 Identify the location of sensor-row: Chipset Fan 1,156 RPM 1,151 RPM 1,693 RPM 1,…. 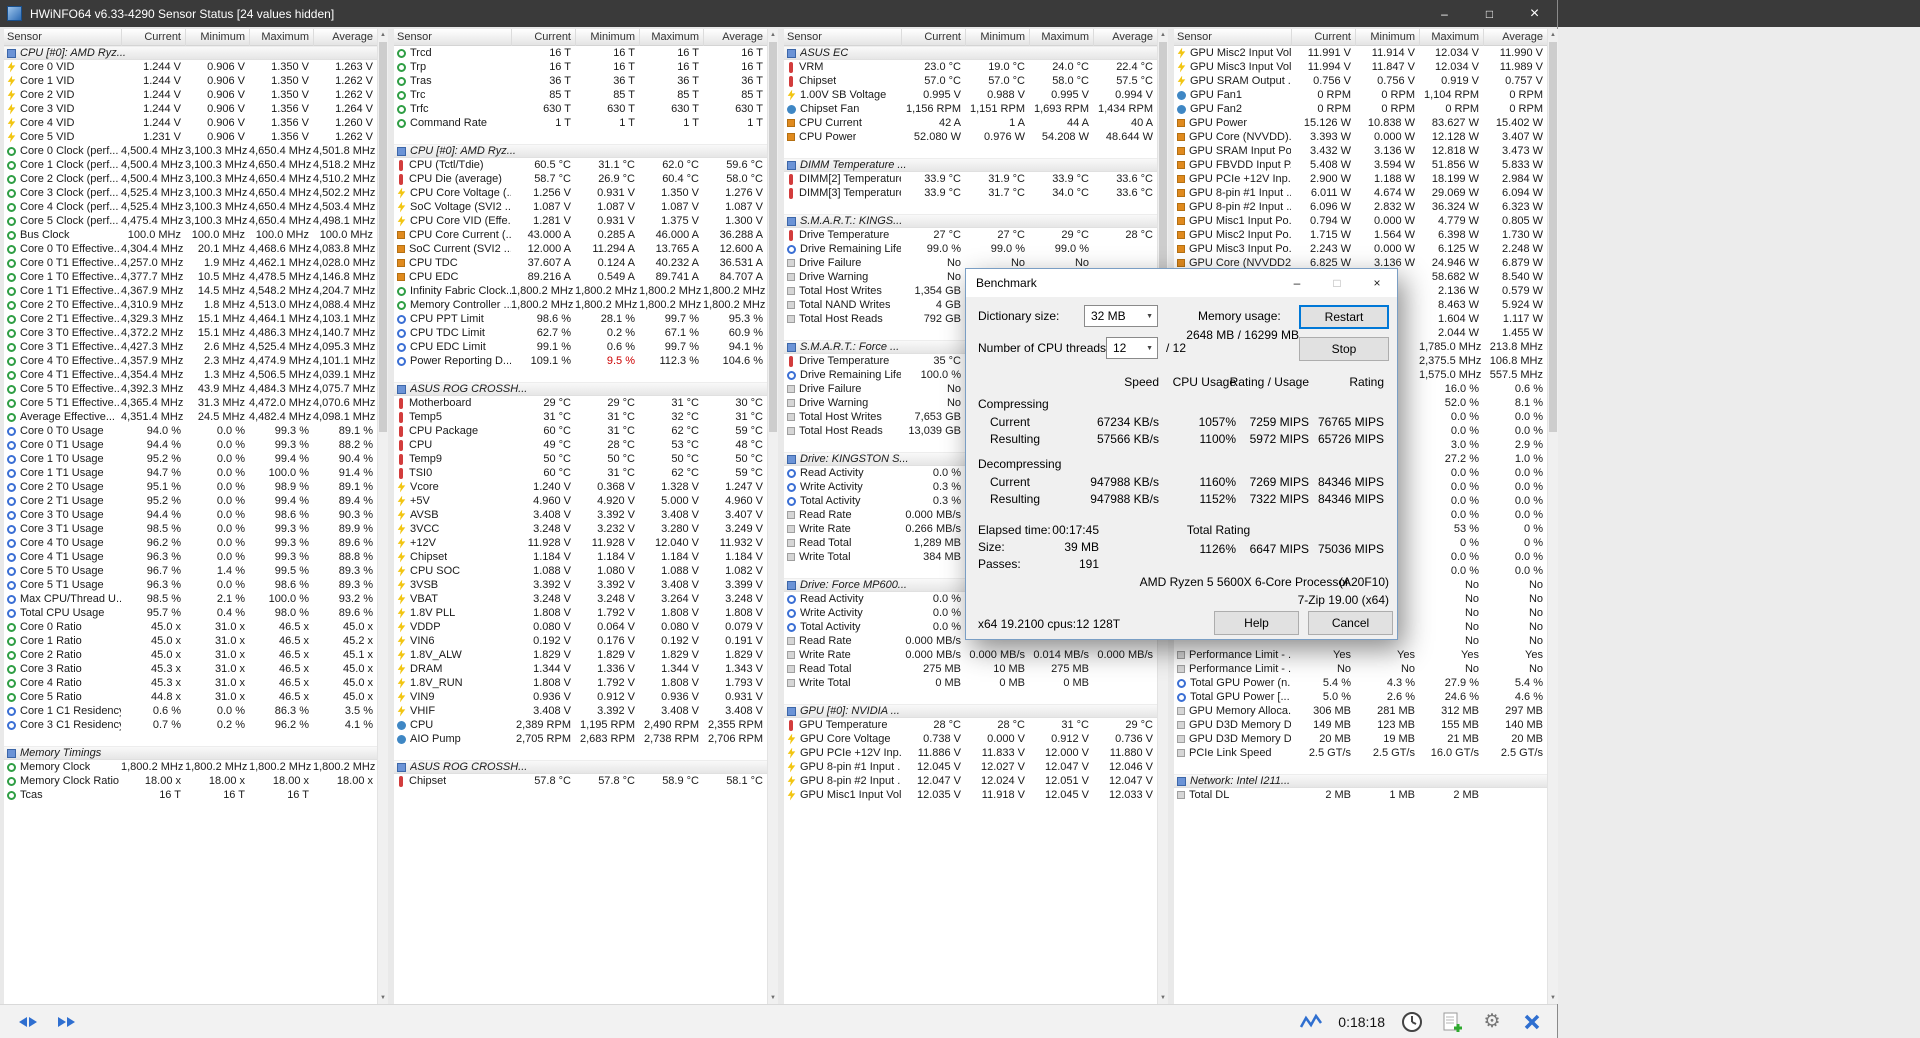
(970, 109).